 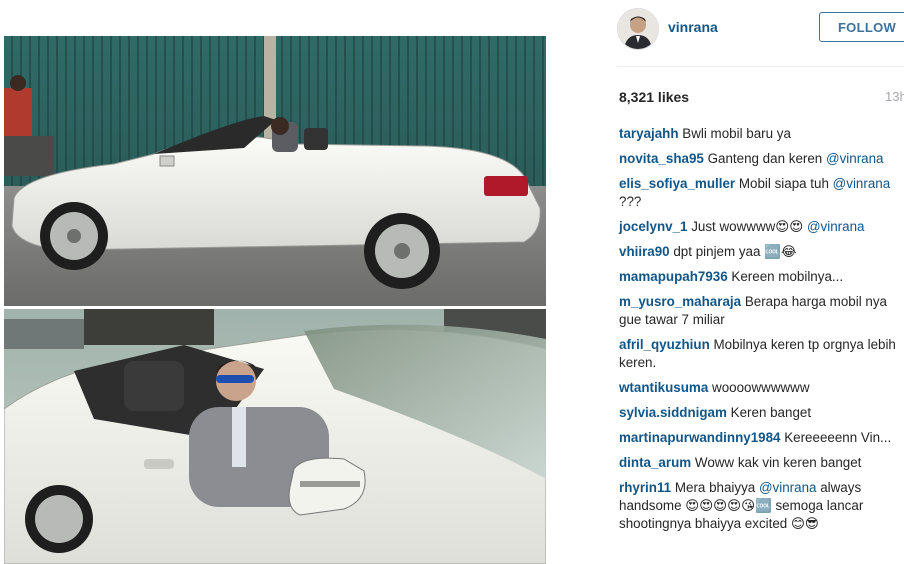 I want to click on comment-text: Bwli mobil baru ya, so click(x=736, y=133).